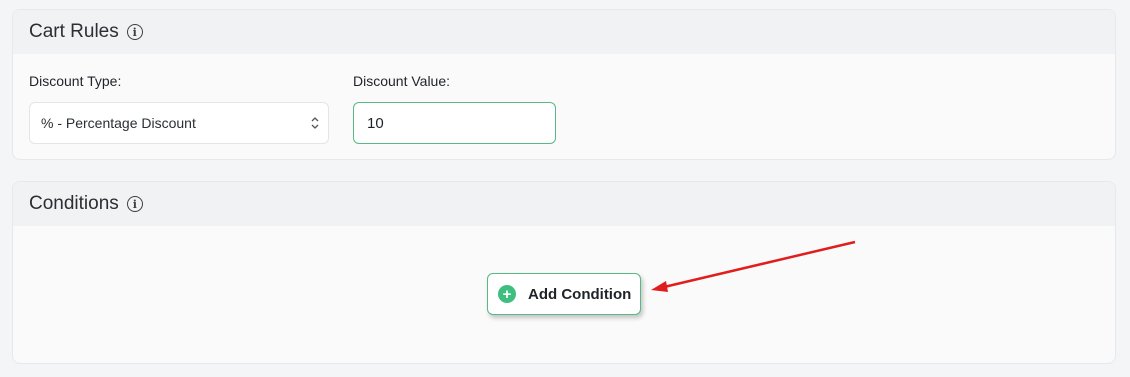  Describe the element at coordinates (375, 123) in the screenshot. I see `discount-value-text: 10` at that location.